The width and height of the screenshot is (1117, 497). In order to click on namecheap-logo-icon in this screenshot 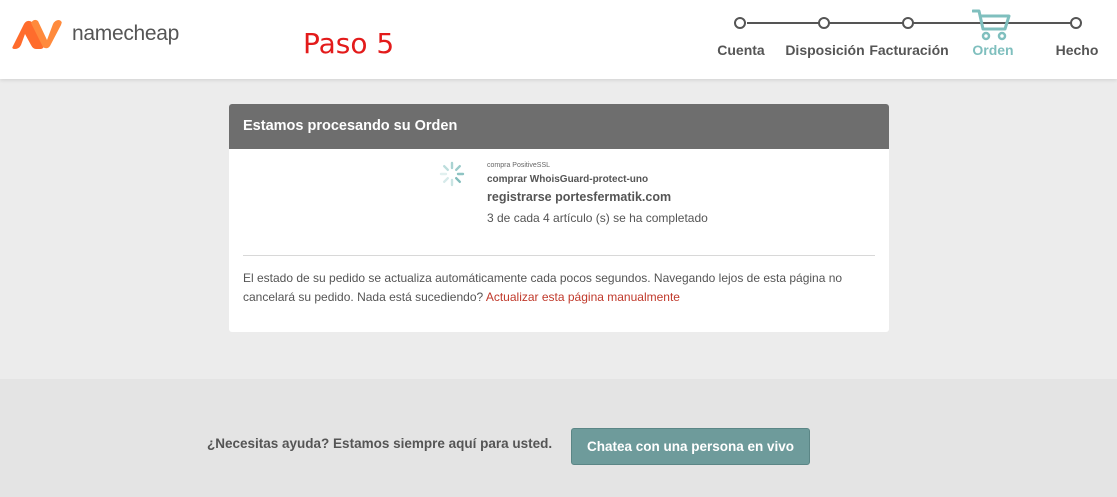, I will do `click(37, 34)`.